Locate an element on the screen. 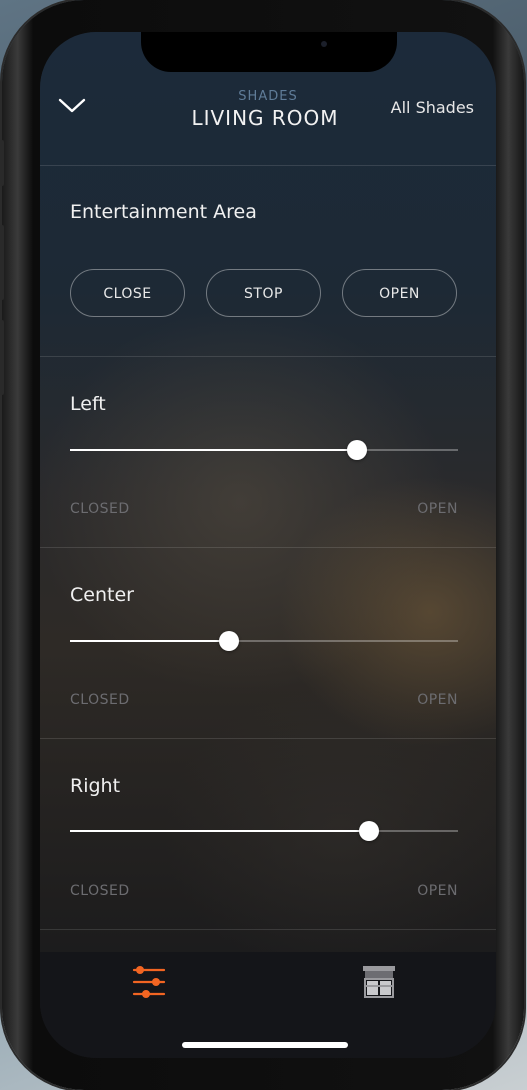 The image size is (527, 1090). notch is located at coordinates (269, 52).